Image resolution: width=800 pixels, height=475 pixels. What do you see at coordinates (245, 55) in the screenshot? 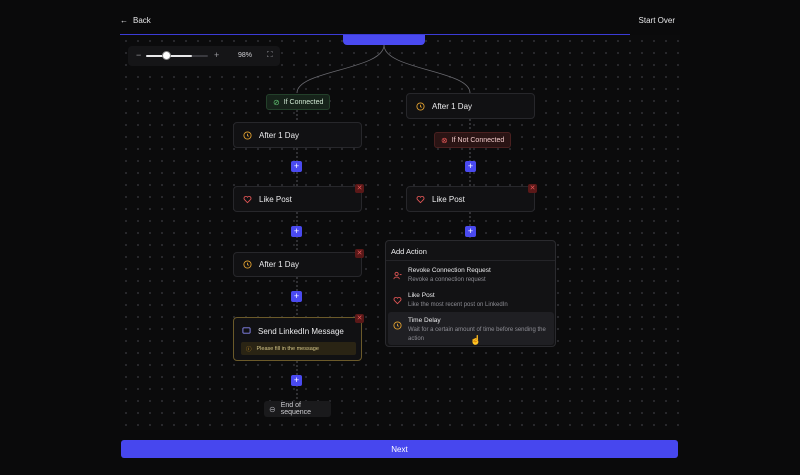
I see `zoom-level: 98%` at bounding box center [245, 55].